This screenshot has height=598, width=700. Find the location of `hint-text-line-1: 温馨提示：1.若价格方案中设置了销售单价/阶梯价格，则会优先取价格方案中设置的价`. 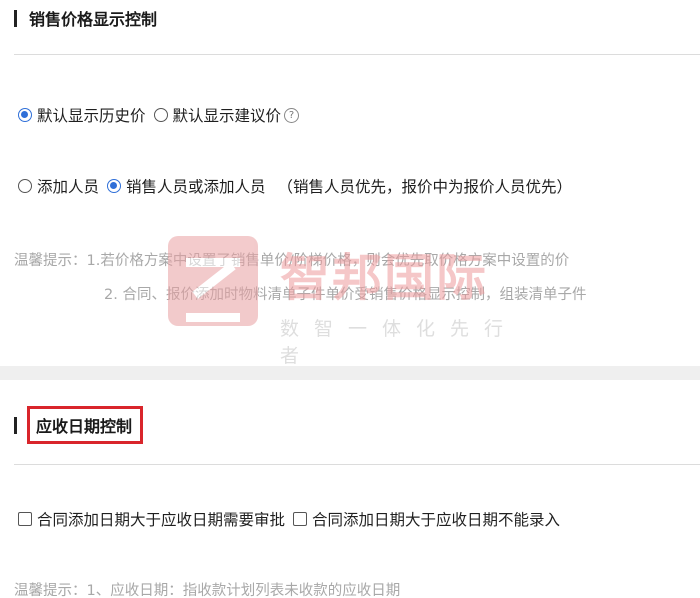

hint-text-line-1: 温馨提示：1.若价格方案中设置了销售单价/阶梯价格，则会优先取价格方案中设置的价 is located at coordinates (292, 261).